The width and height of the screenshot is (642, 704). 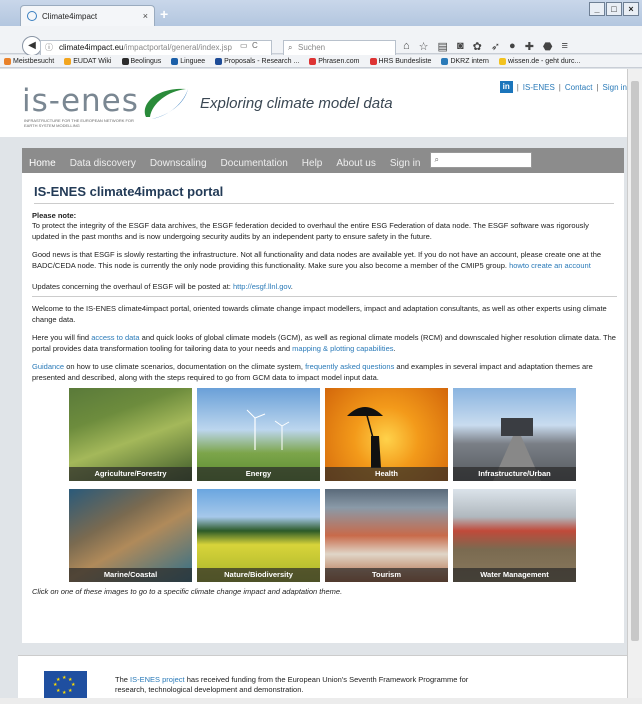 I want to click on bookmark-item: Beolingus, so click(x=141, y=61).